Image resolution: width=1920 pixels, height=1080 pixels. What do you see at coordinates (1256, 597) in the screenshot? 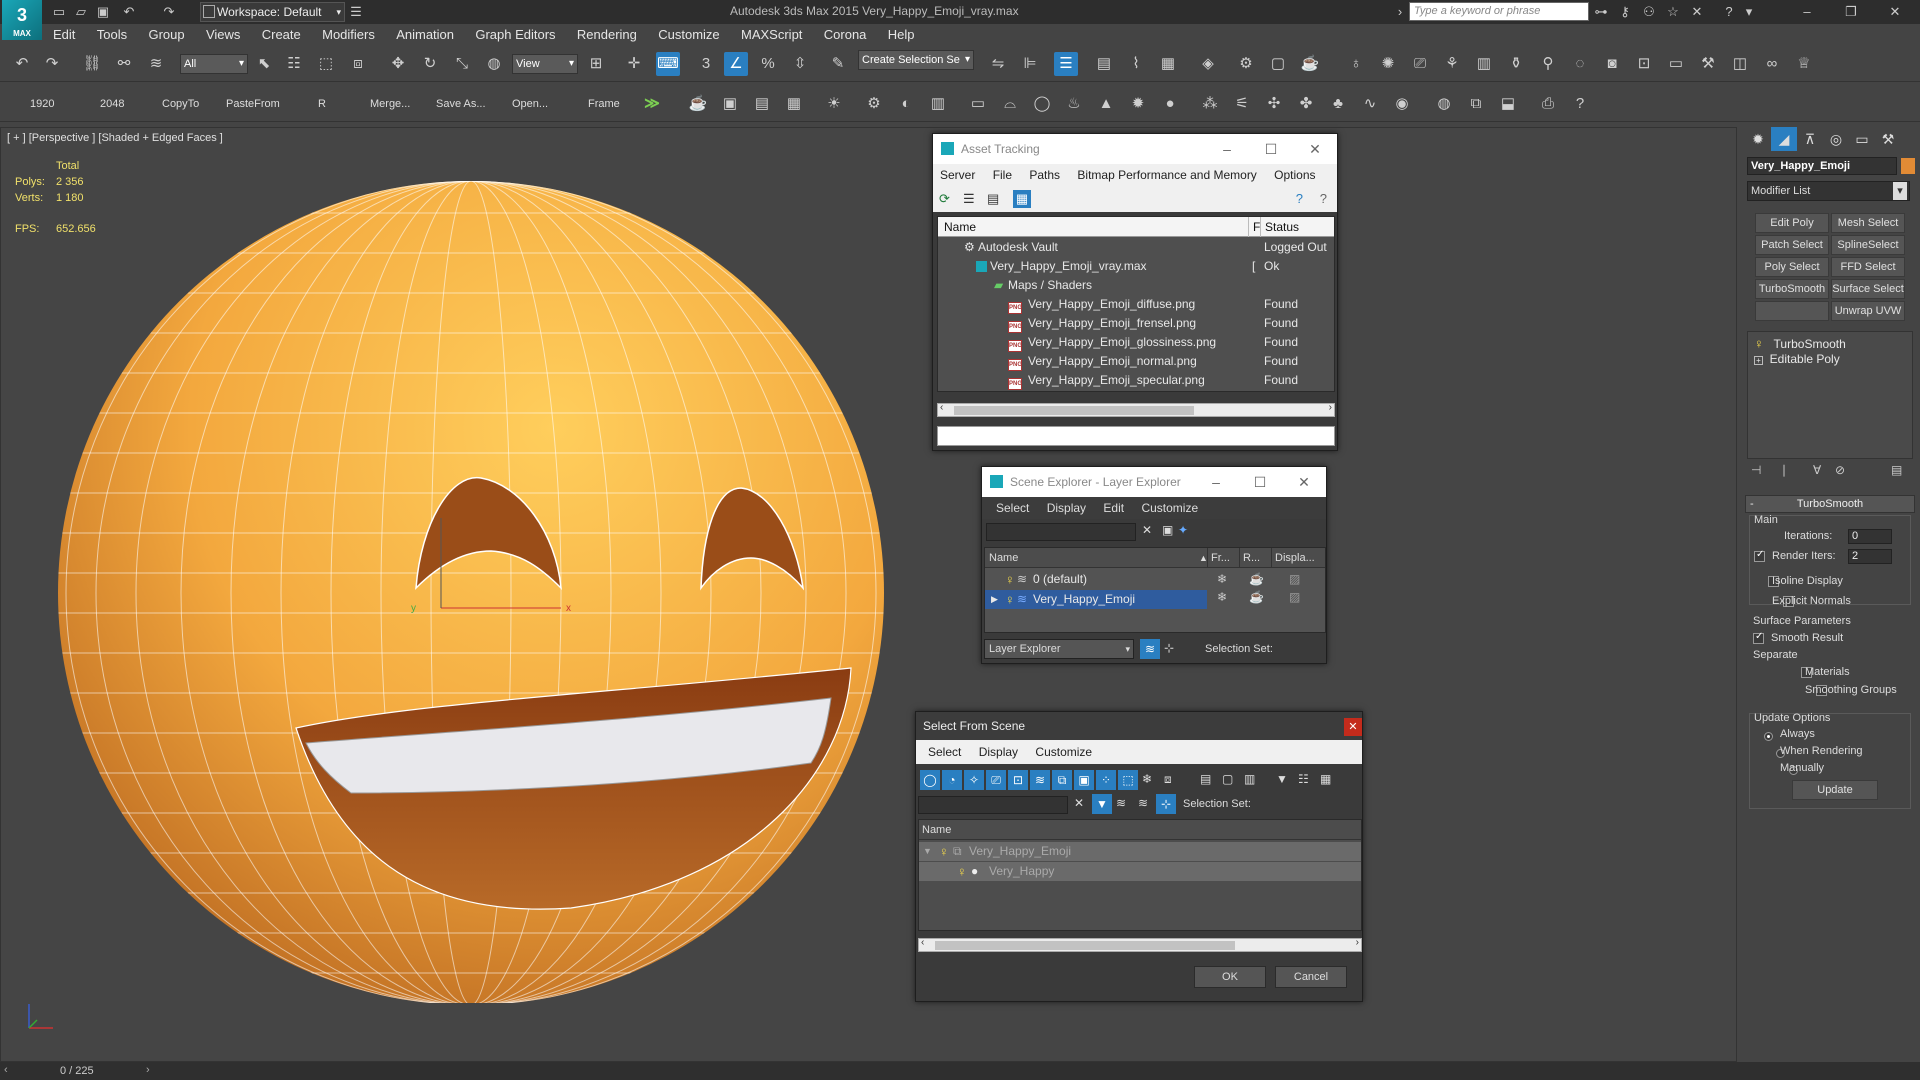
I see `render-teapot-icon: ☕` at bounding box center [1256, 597].